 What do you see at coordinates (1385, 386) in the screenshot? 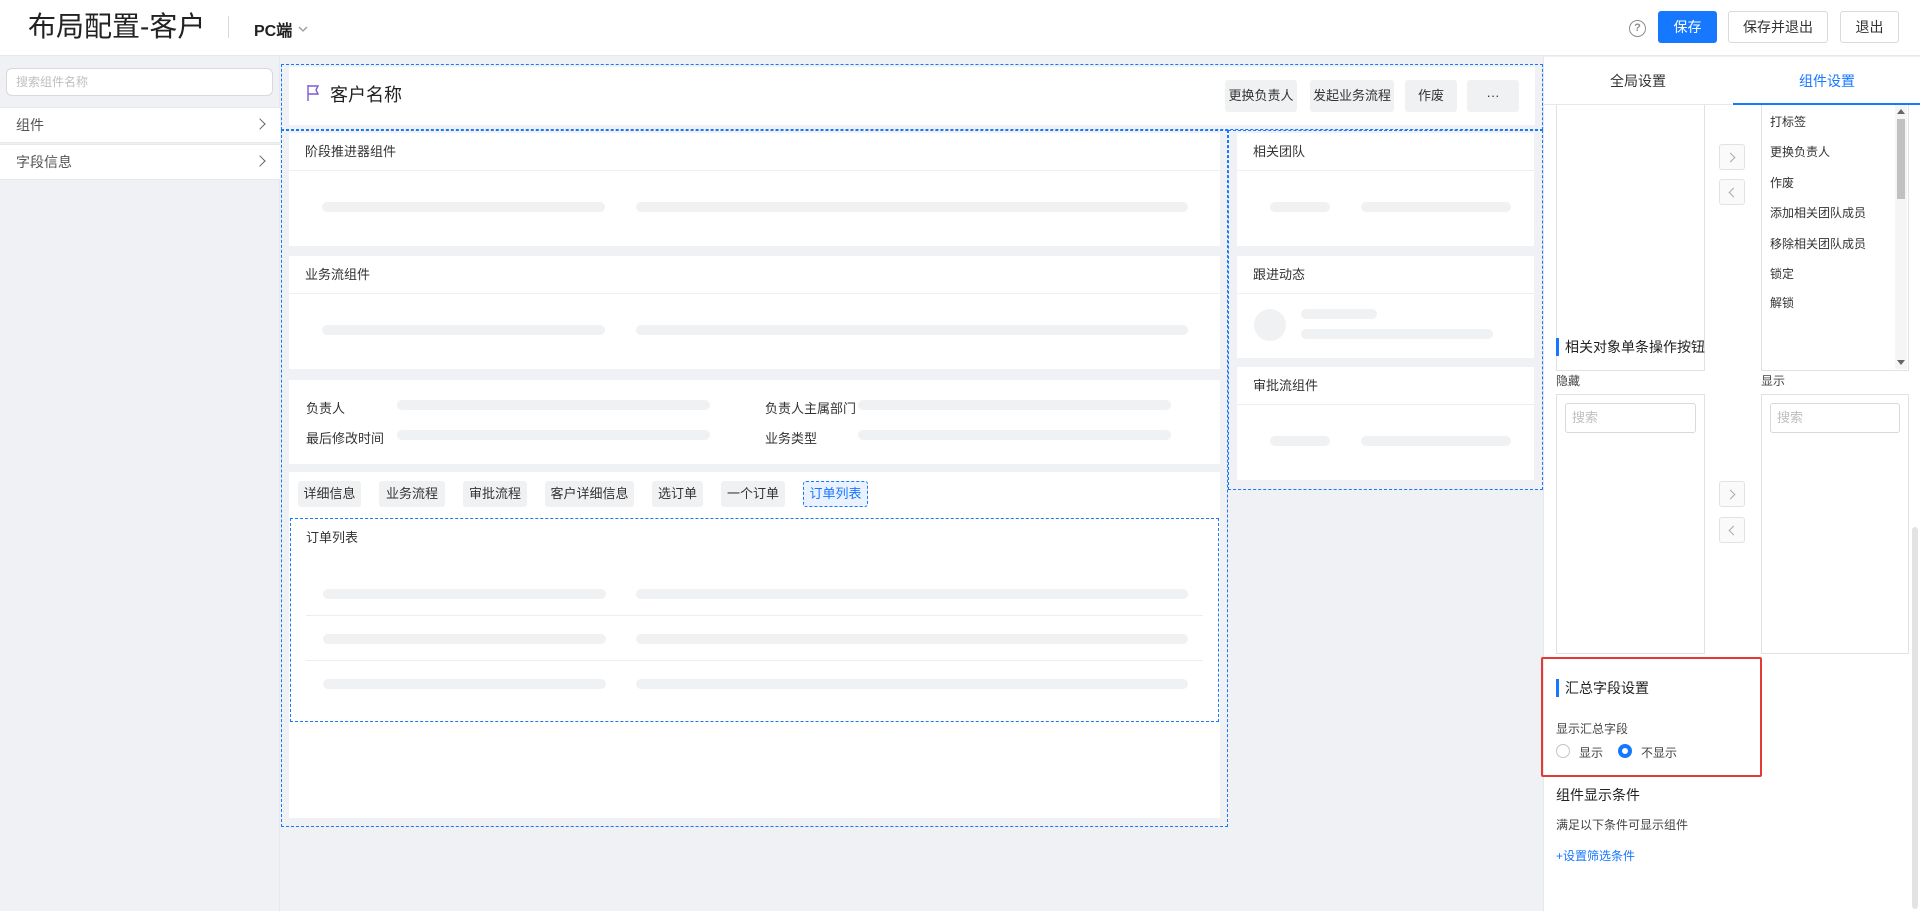
I see `approval-card-title: 审批流组件` at bounding box center [1385, 386].